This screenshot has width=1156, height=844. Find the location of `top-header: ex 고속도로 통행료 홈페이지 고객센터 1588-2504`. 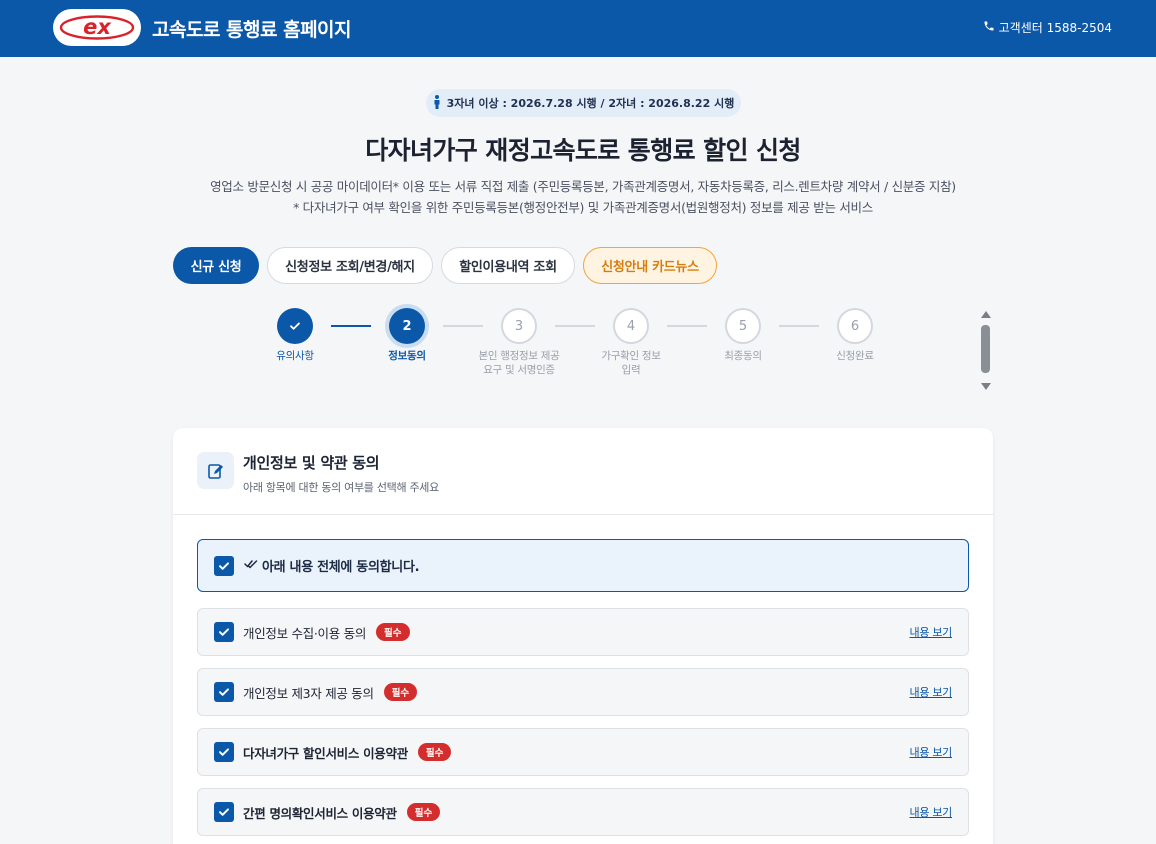

top-header: ex 고속도로 통행료 홈페이지 고객센터 1588-2504 is located at coordinates (578, 28).